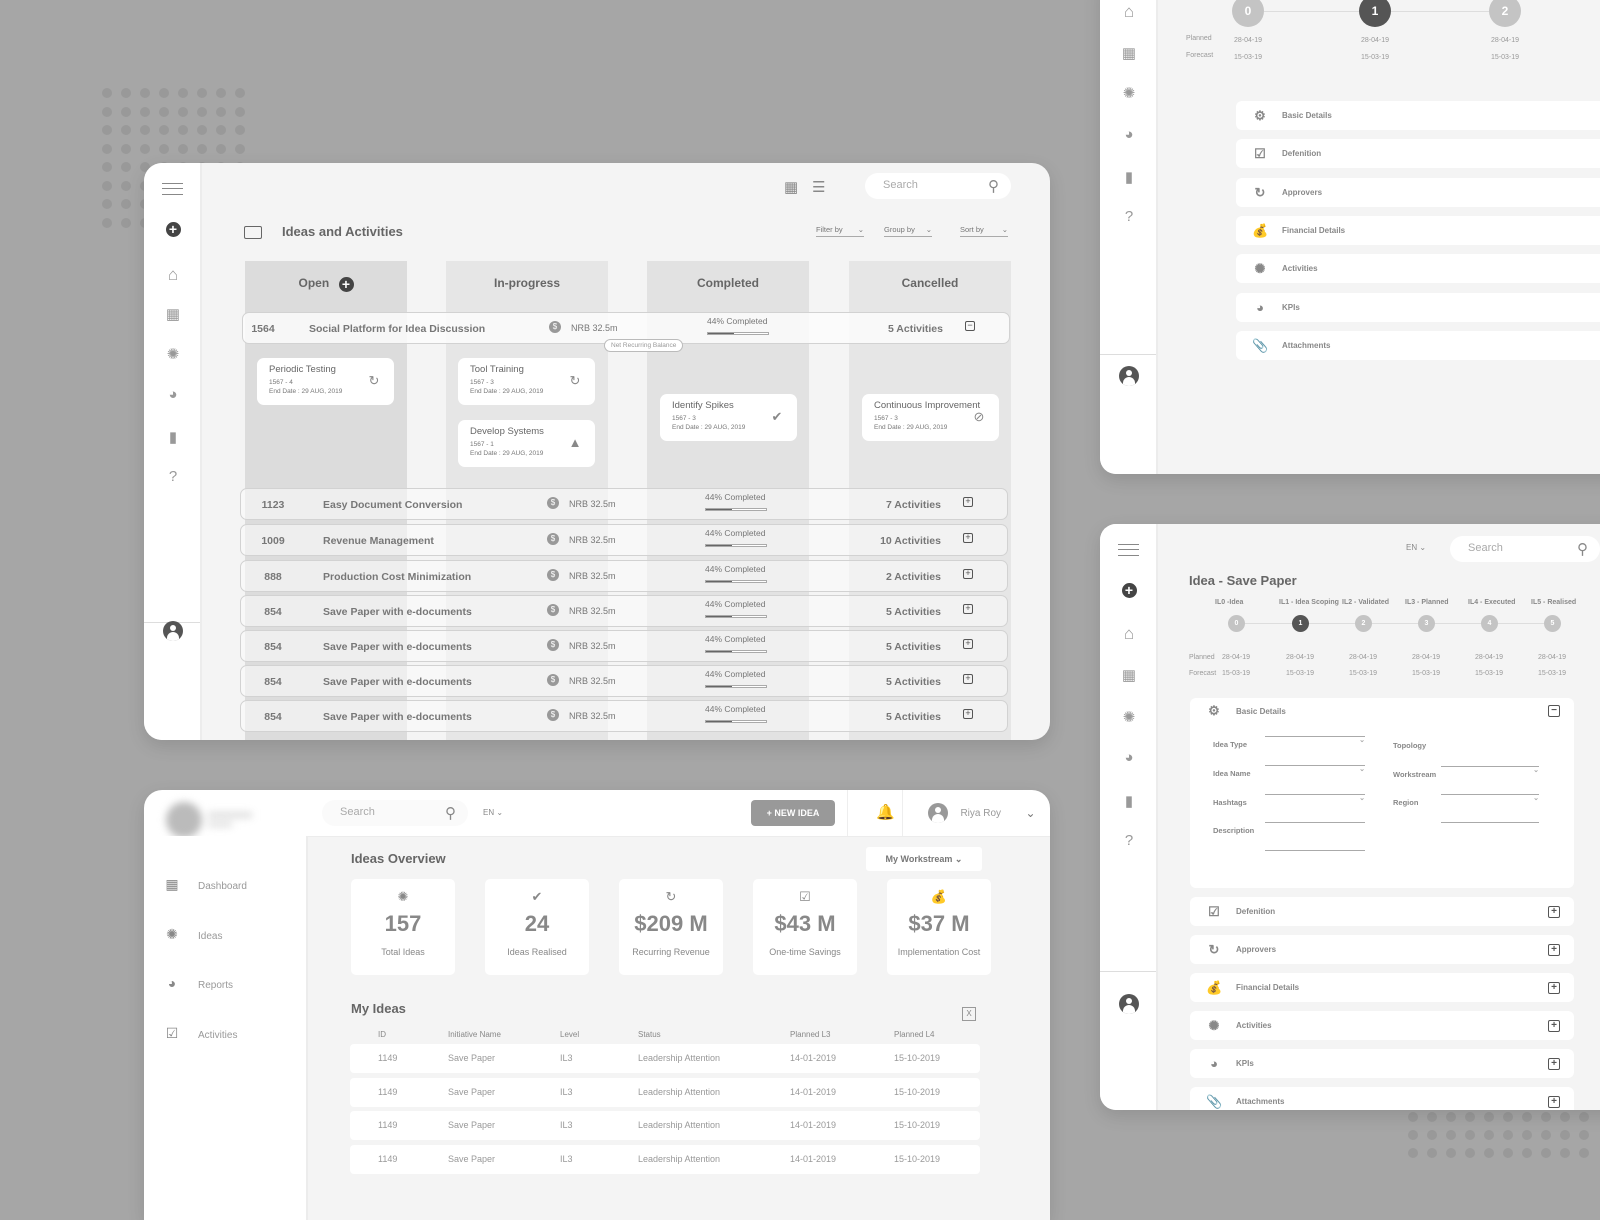  Describe the element at coordinates (793, 813) in the screenshot. I see `new-idea-button: + NEW IDEA` at that location.